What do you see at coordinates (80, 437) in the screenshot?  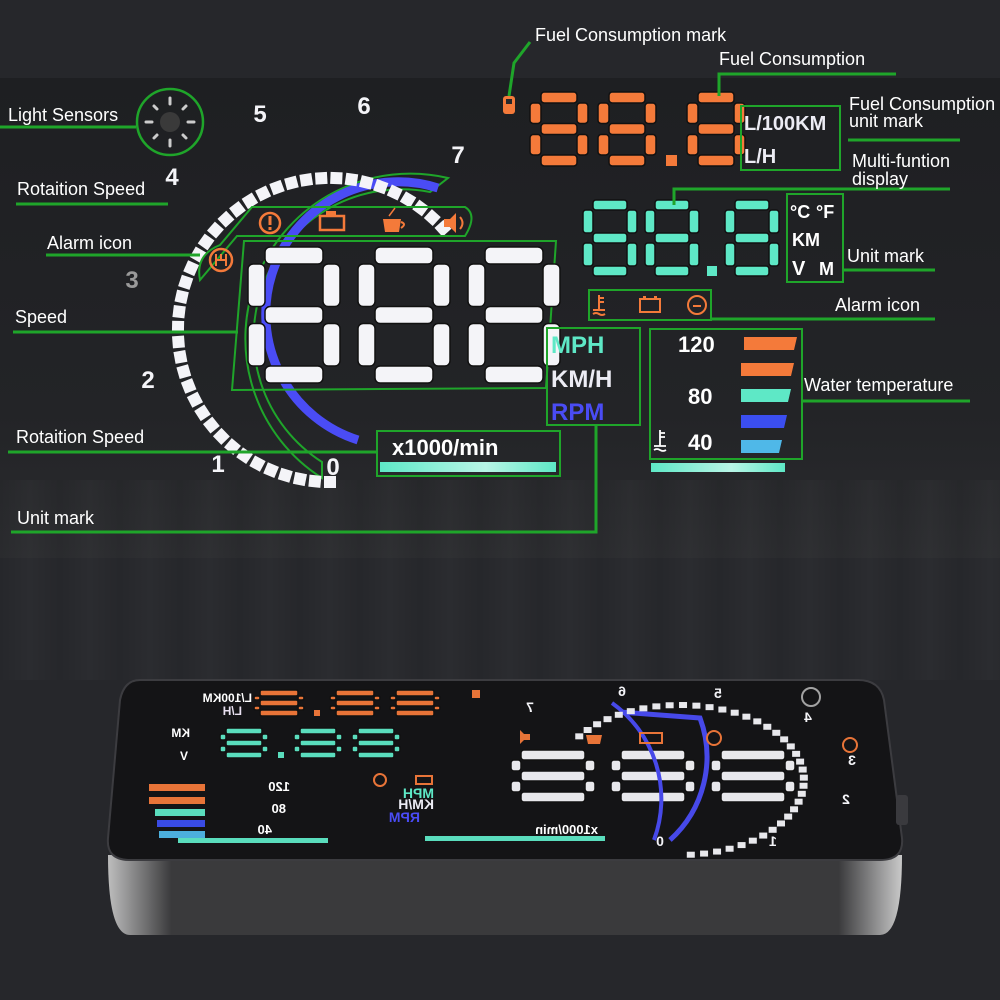 I see `label-rotation-speed-bottom: Rotaition Speed` at bounding box center [80, 437].